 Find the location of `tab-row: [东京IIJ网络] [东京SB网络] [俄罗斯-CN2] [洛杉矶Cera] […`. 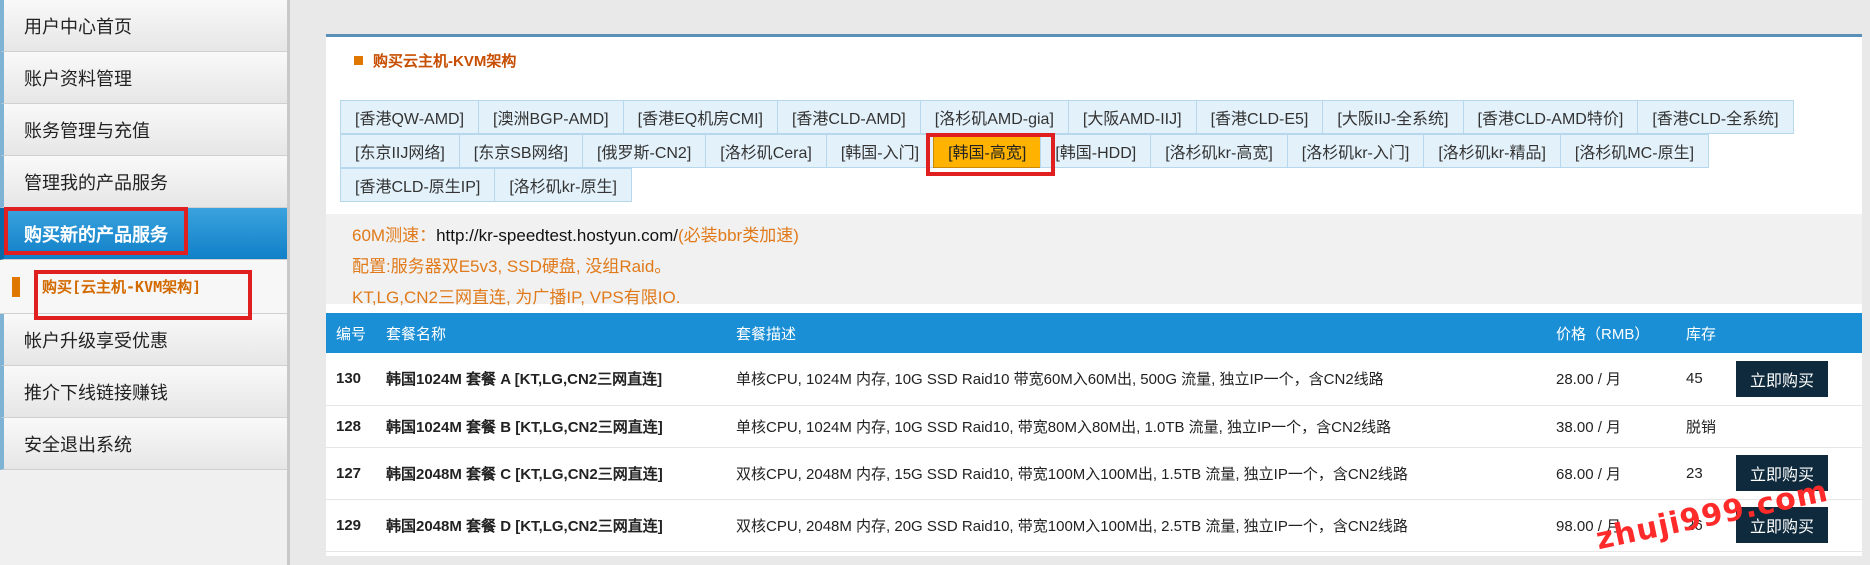

tab-row: [东京IIJ网络] [东京SB网络] [俄罗斯-CN2] [洛杉矶Cera] [… is located at coordinates (1090, 151).